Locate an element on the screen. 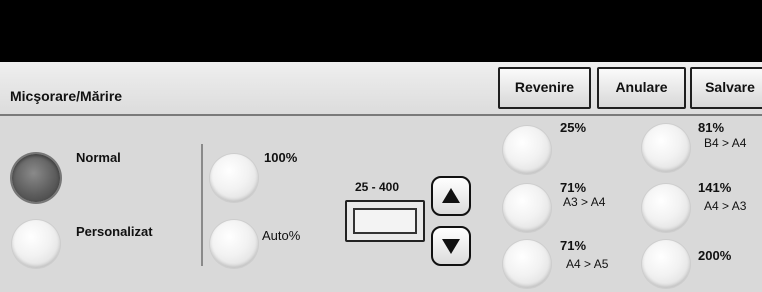 The height and width of the screenshot is (292, 762). revenire-button: Revenire is located at coordinates (544, 88).